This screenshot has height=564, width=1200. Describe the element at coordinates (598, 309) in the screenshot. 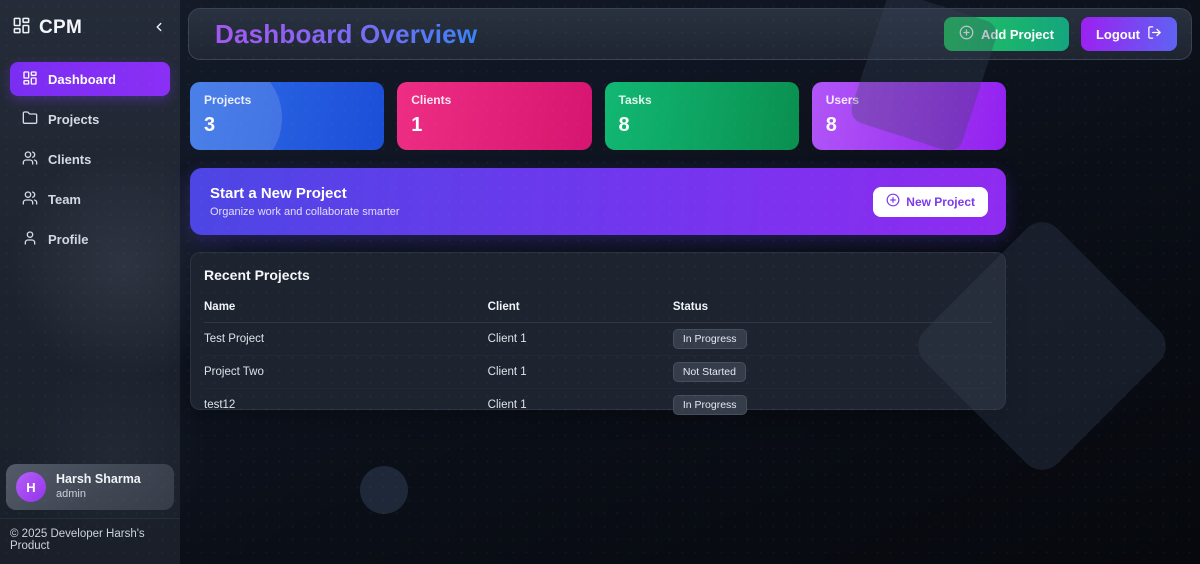

I see `table-header-row: Name Client Status` at that location.